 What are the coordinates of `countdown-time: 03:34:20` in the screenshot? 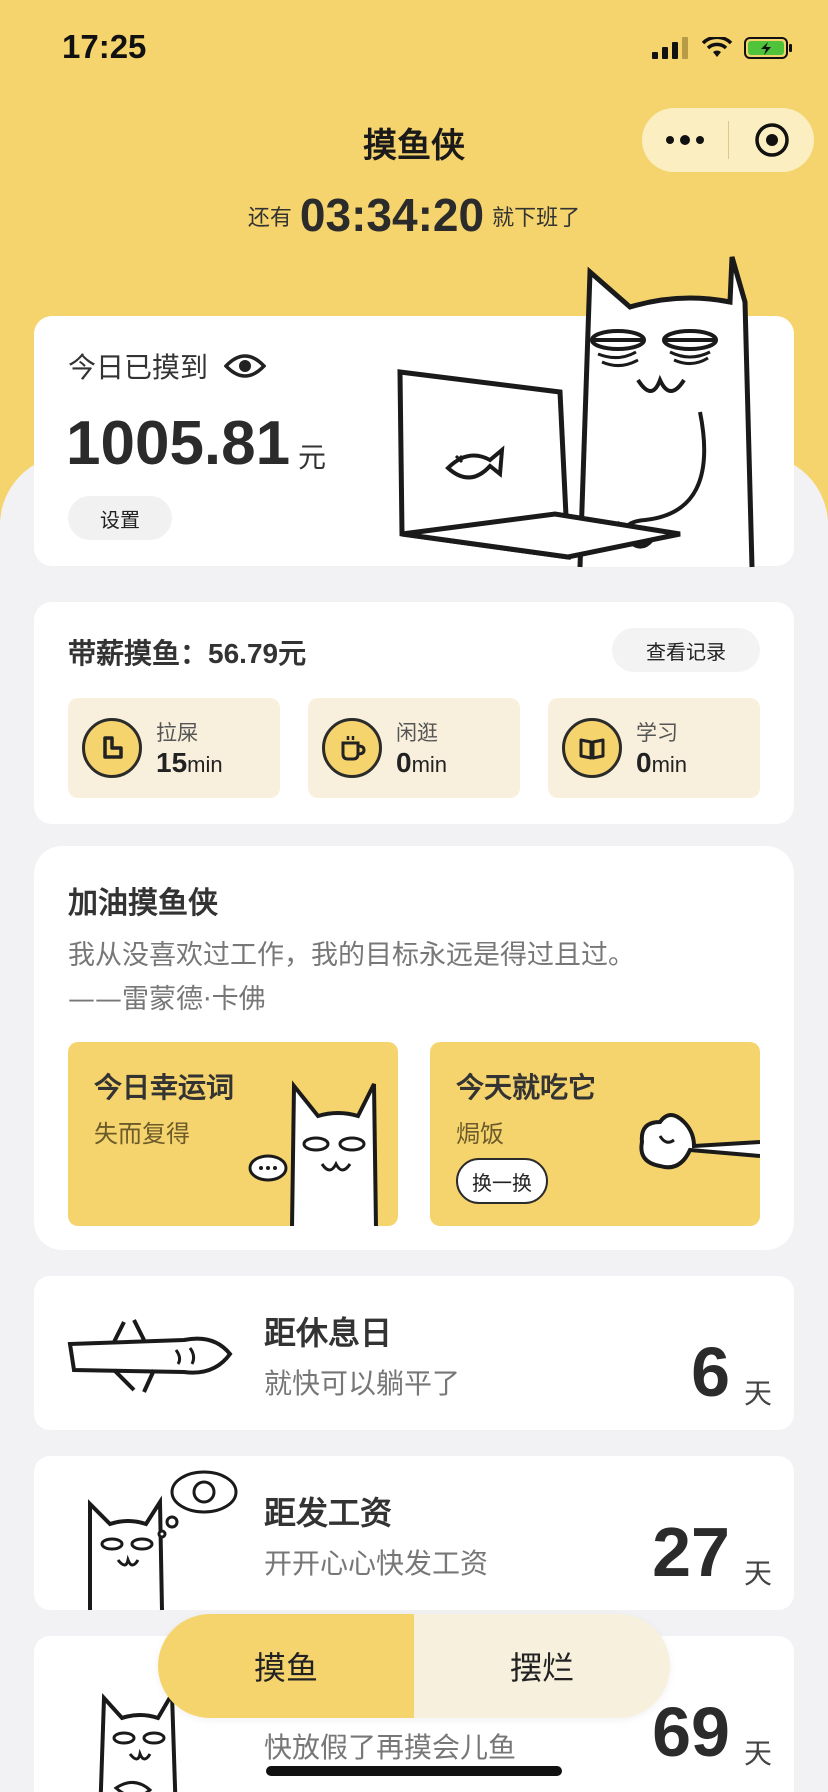 It's located at (392, 215).